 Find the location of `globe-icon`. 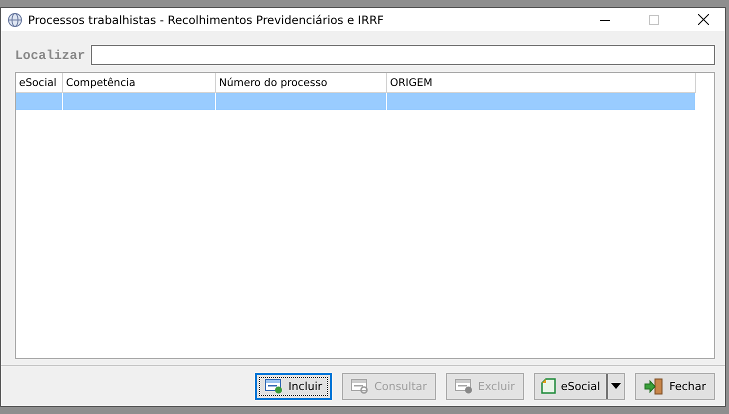

globe-icon is located at coordinates (15, 20).